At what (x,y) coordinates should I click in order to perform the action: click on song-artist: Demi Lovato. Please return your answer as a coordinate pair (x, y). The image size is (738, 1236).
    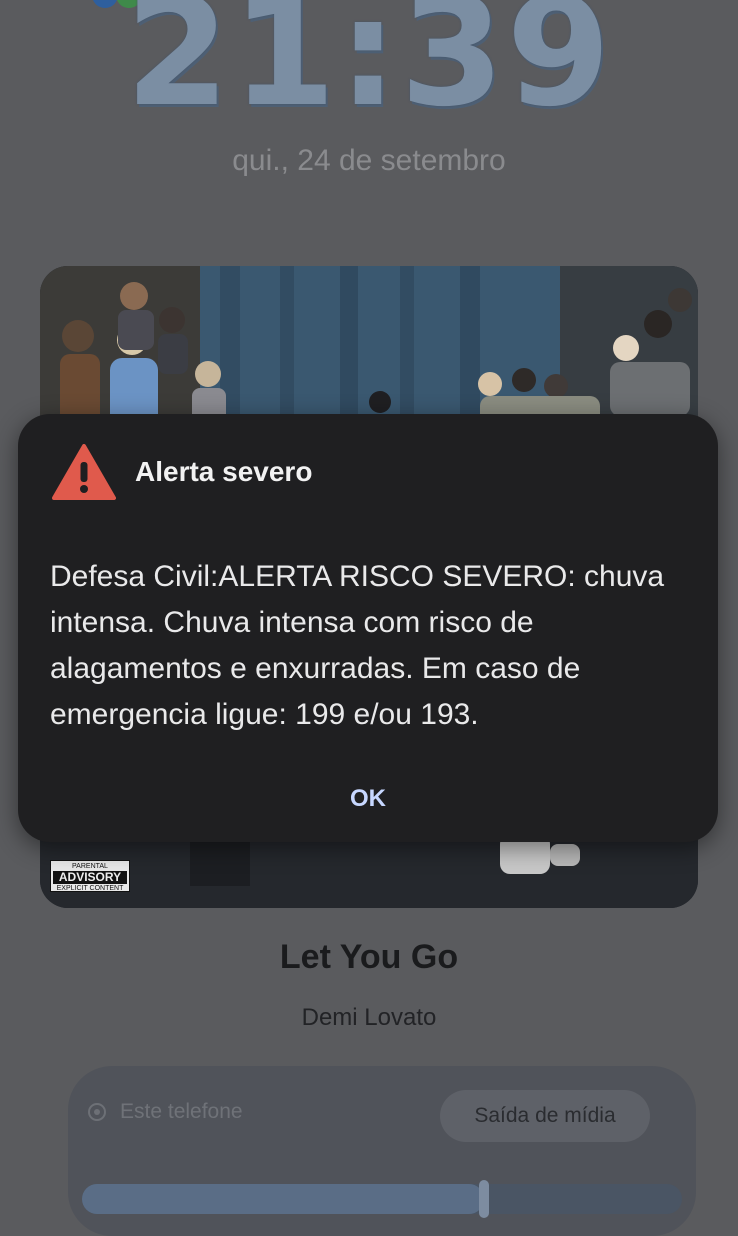
    Looking at the image, I should click on (369, 1017).